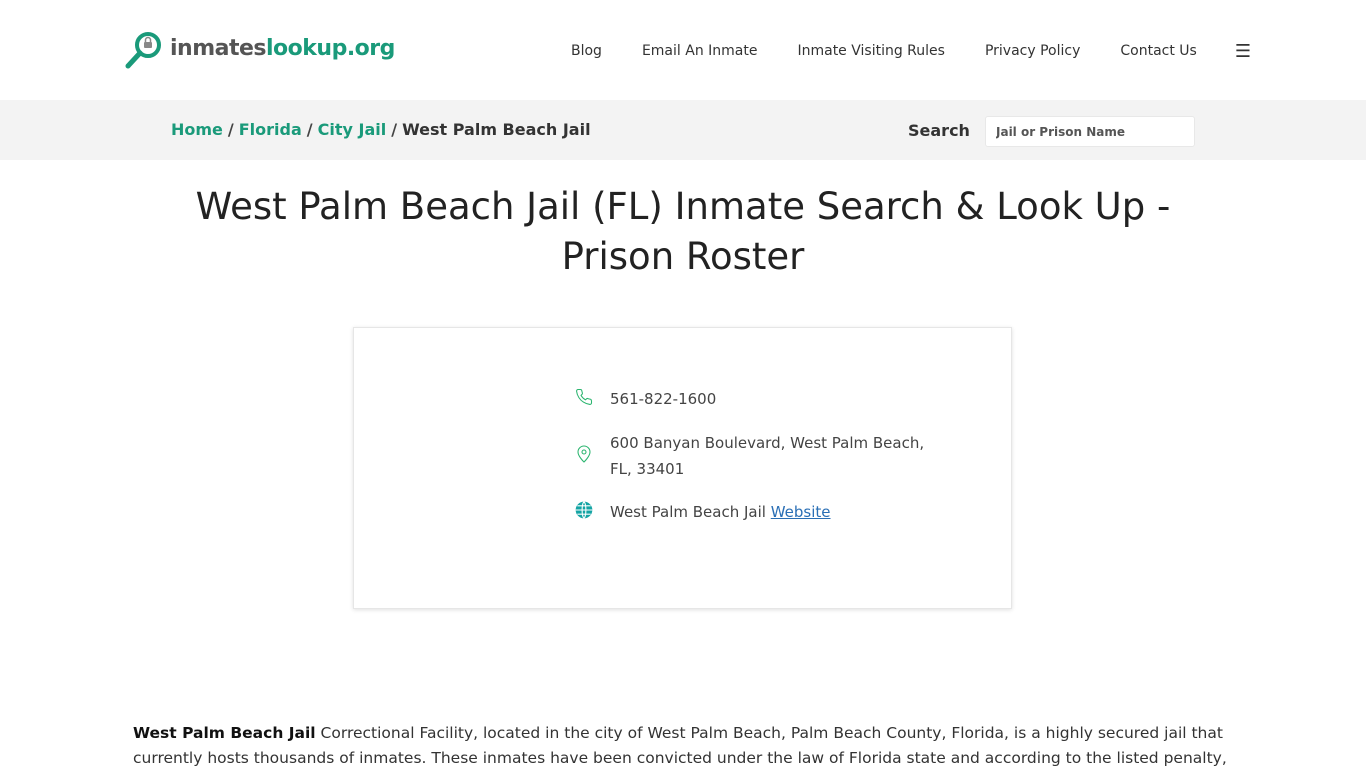 The height and width of the screenshot is (768, 1366). I want to click on site-logo: inmateslookup.org, so click(259, 51).